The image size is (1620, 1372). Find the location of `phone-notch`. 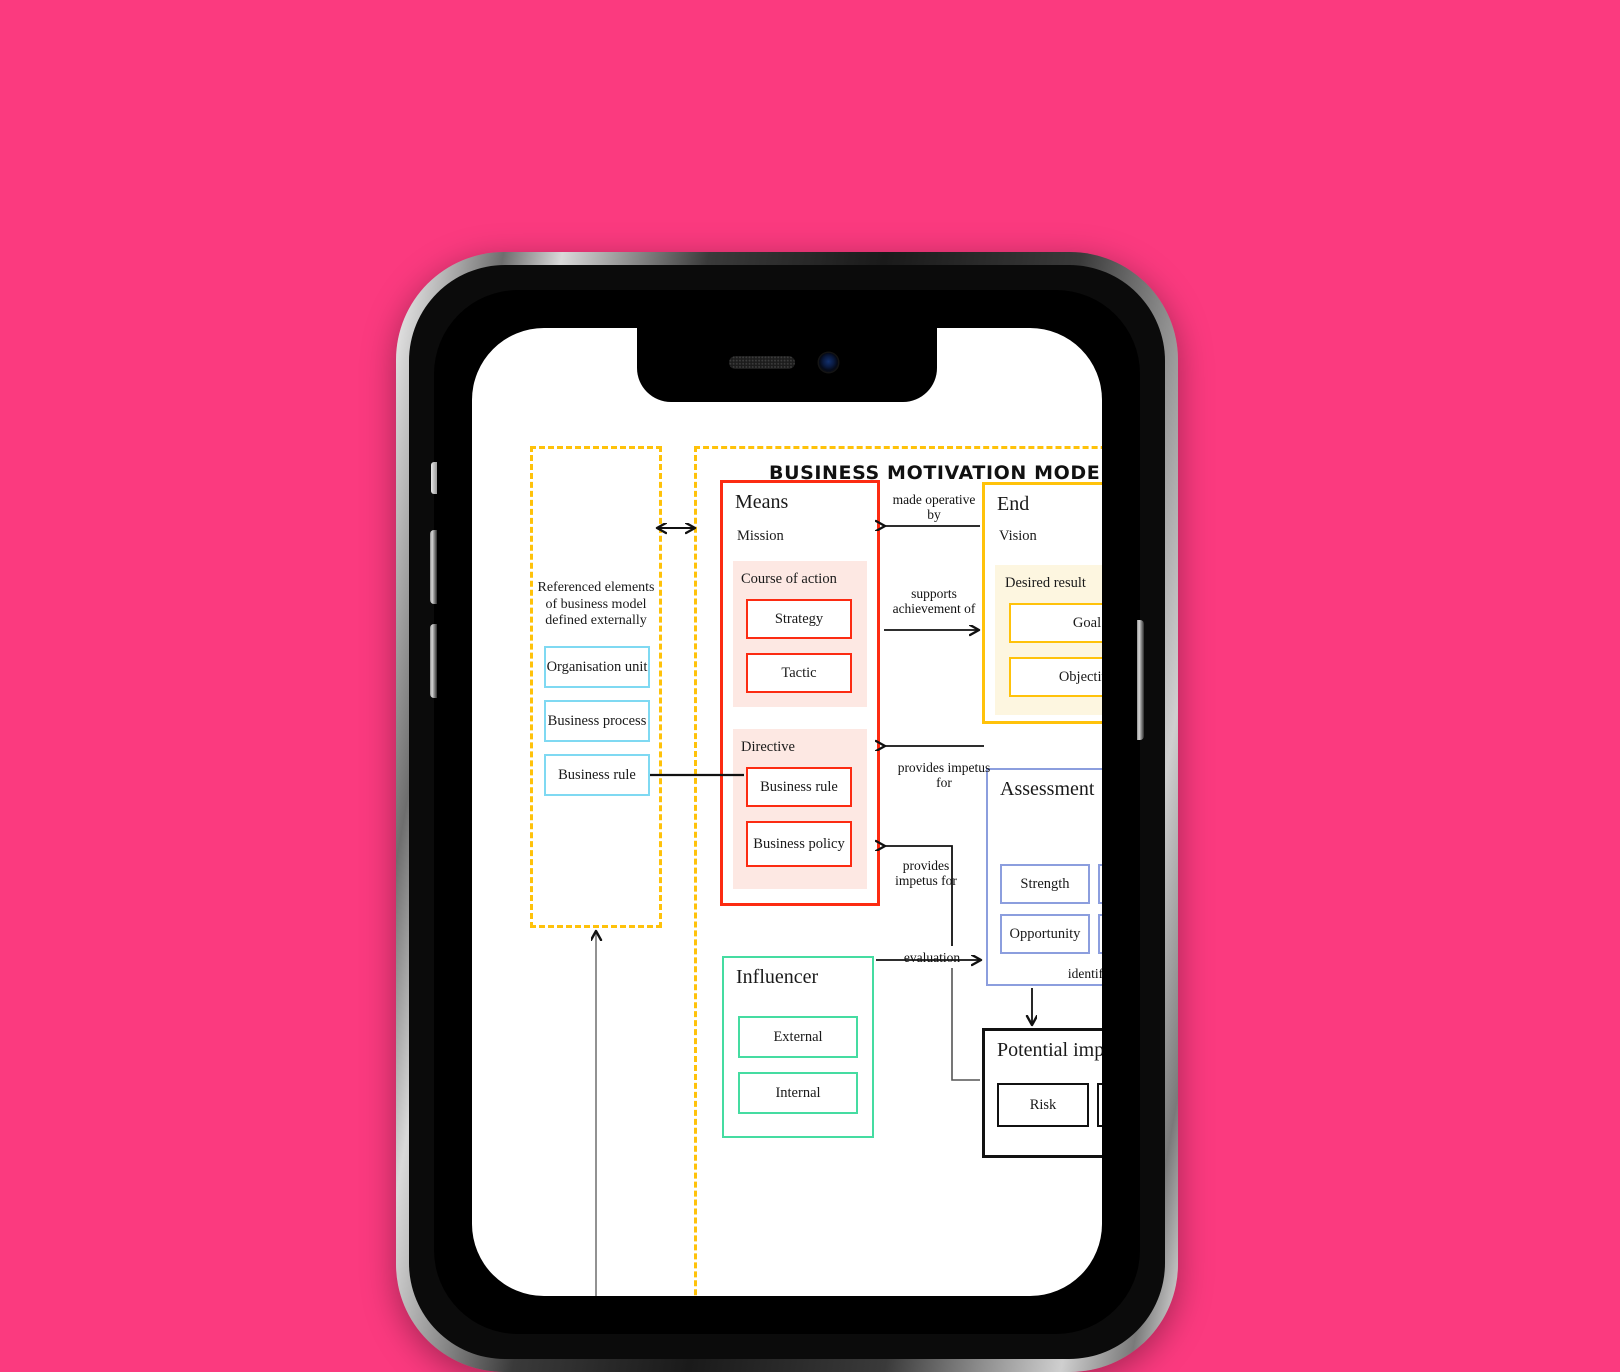

phone-notch is located at coordinates (787, 365).